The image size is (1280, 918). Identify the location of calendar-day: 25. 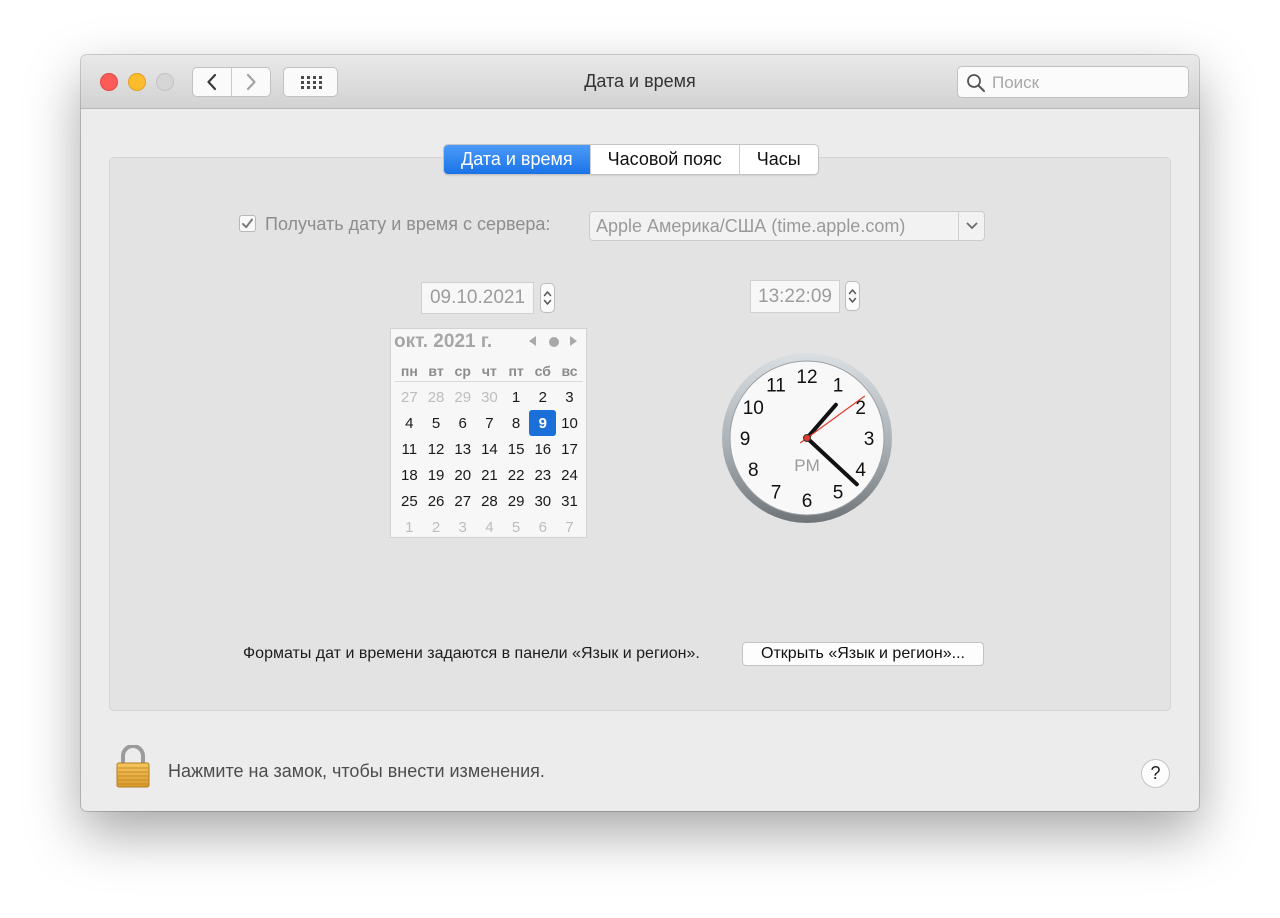
(409, 501).